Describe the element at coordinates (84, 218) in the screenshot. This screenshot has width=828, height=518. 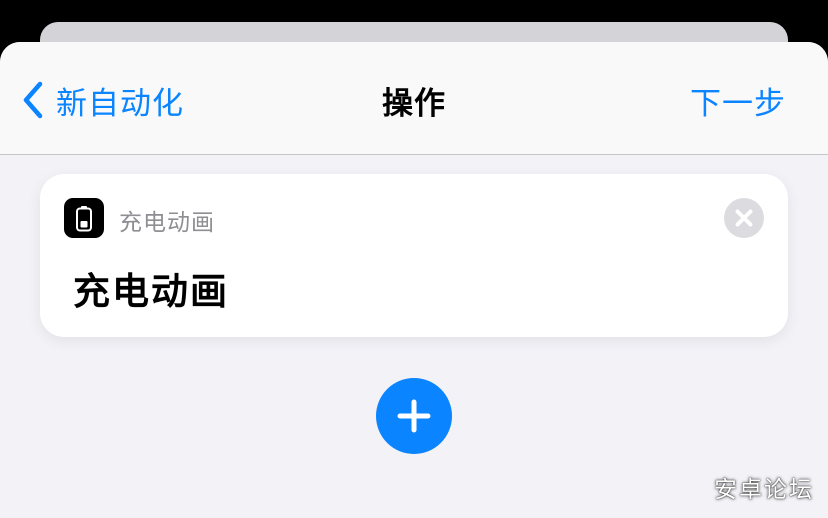
I see `battery-icon` at that location.